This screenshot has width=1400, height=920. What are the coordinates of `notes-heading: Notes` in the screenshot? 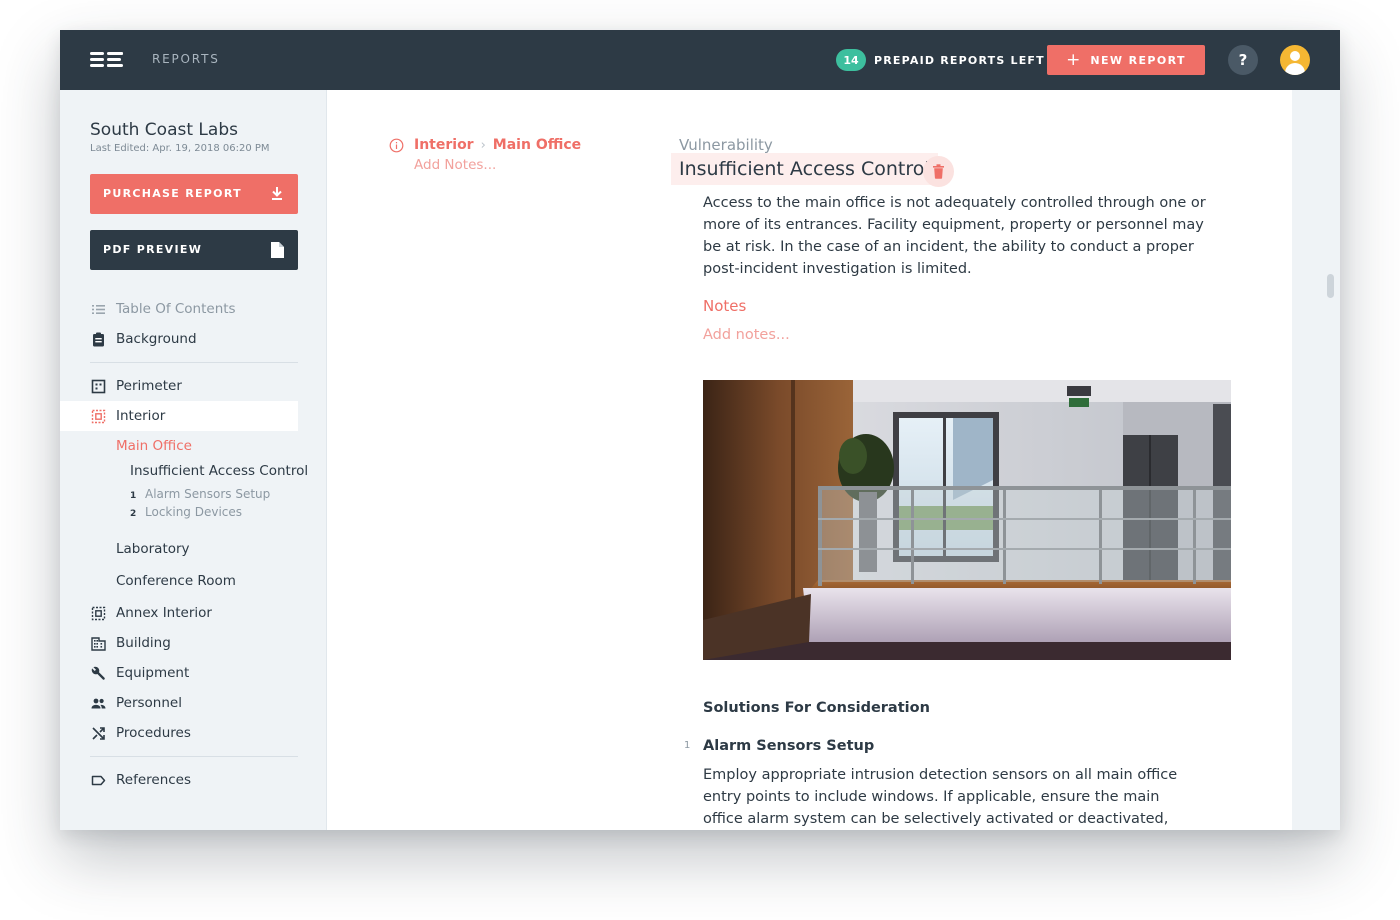 It's located at (725, 306).